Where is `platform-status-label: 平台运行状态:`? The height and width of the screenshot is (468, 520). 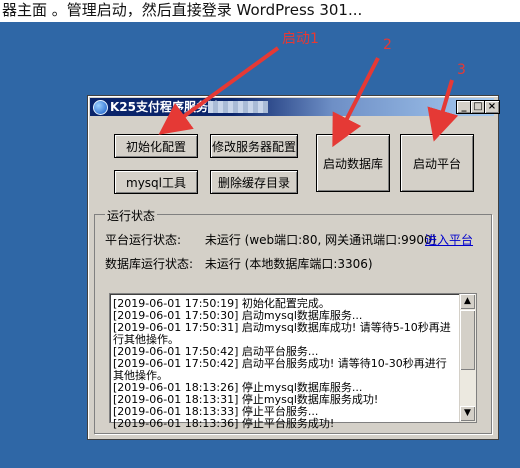
platform-status-label: 平台运行状态: is located at coordinates (143, 240).